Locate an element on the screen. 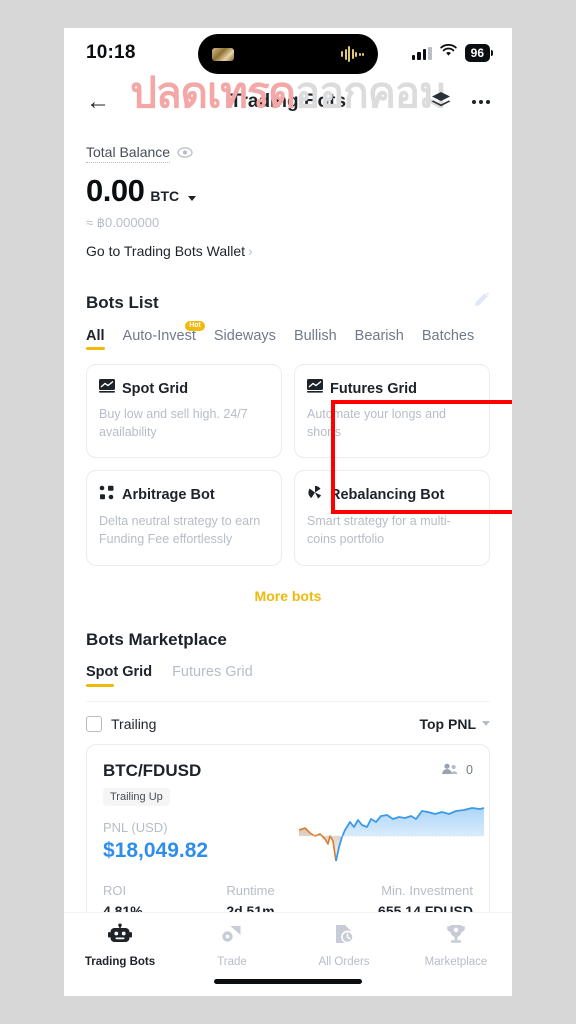 Image resolution: width=576 pixels, height=1024 pixels. marketplace-tab-label: Futures Grid is located at coordinates (212, 671).